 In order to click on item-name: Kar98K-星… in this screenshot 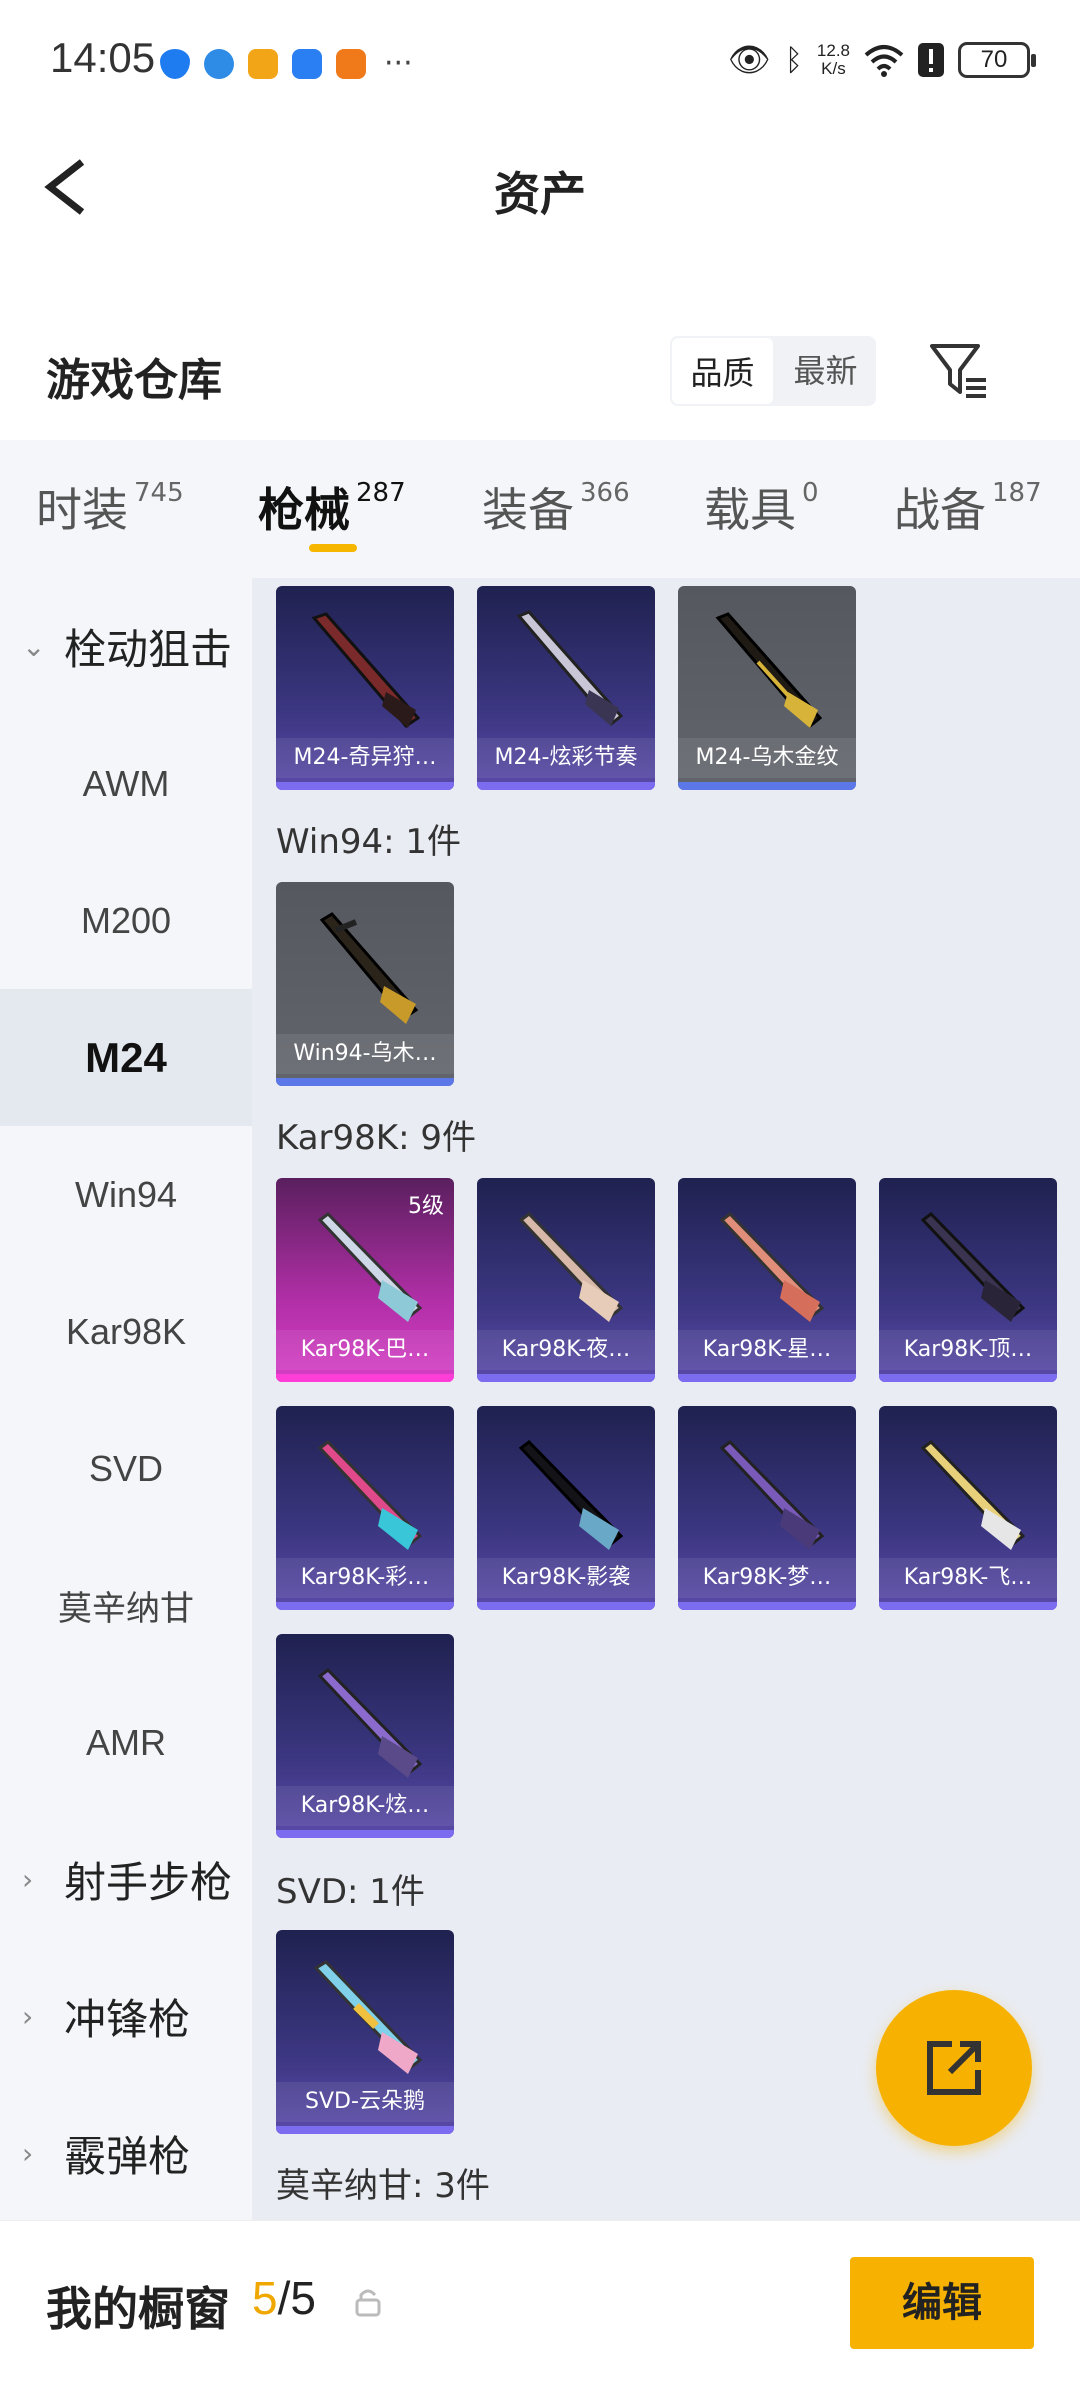, I will do `click(767, 1350)`.